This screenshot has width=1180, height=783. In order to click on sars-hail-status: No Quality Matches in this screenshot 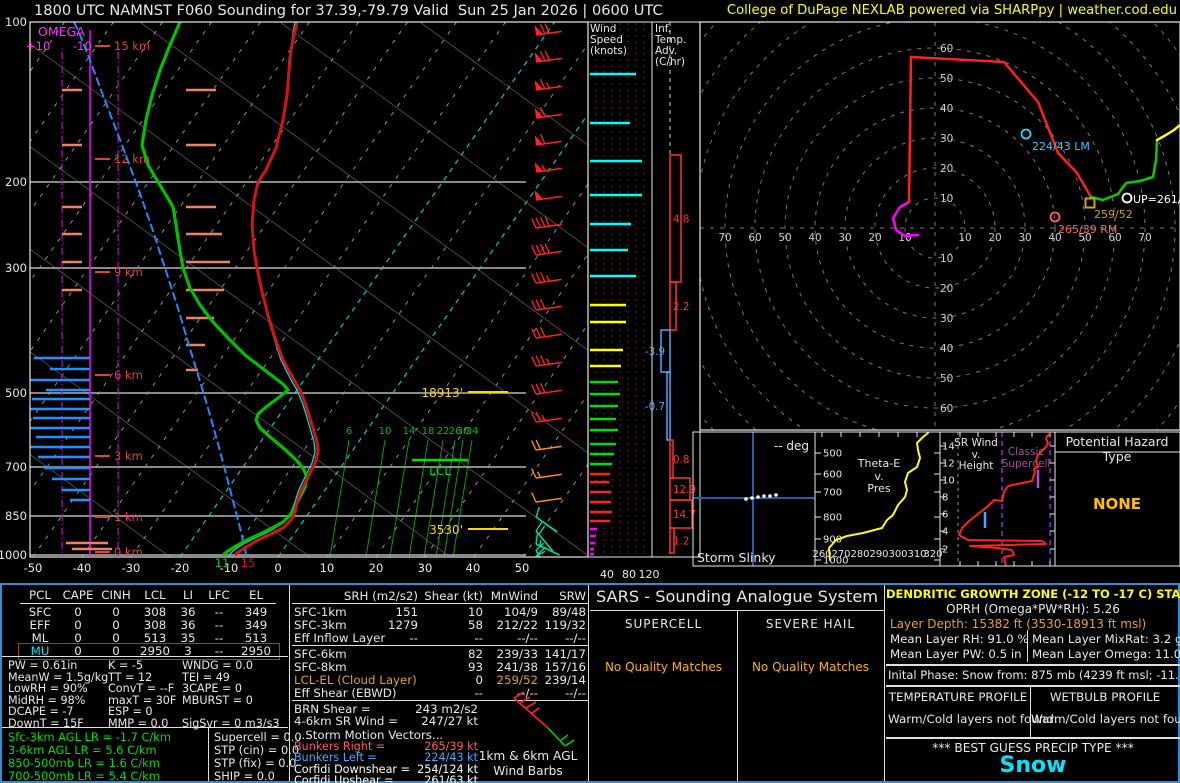, I will do `click(810, 667)`.